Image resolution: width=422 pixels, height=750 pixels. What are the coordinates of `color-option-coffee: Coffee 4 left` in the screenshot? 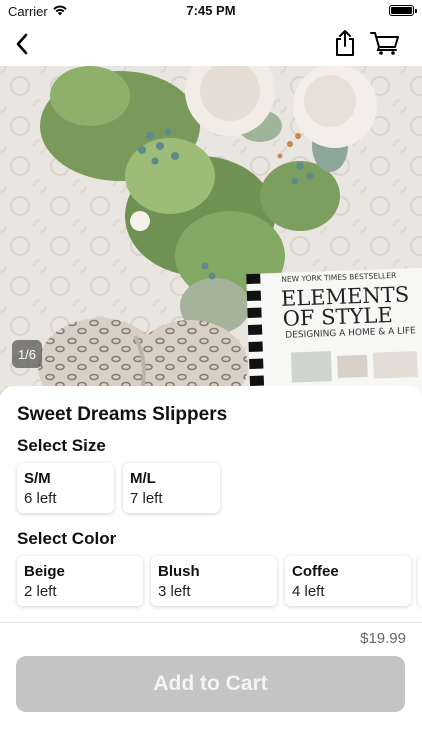 It's located at (348, 581).